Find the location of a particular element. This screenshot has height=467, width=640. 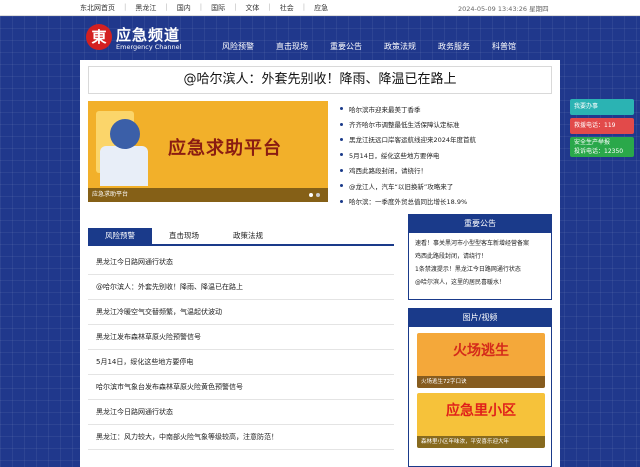

main-nav: 风险预警 直击现场 重要公告 政策法规 政务服务 科普馆 is located at coordinates (380, 46).